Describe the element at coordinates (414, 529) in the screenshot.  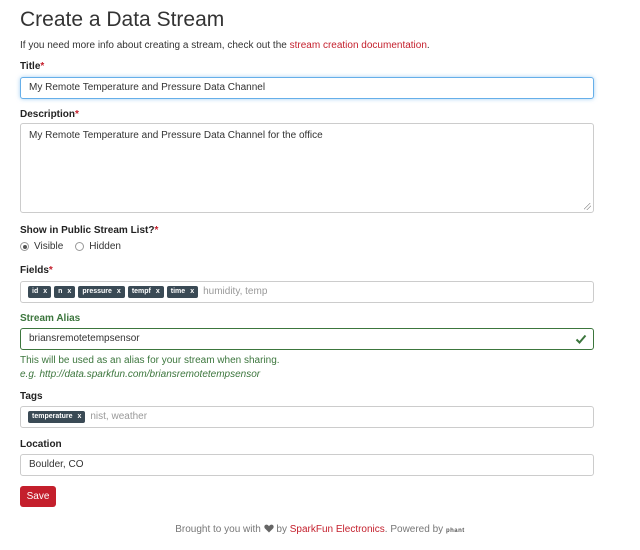
I see `footer-powered: . Powered by` at that location.